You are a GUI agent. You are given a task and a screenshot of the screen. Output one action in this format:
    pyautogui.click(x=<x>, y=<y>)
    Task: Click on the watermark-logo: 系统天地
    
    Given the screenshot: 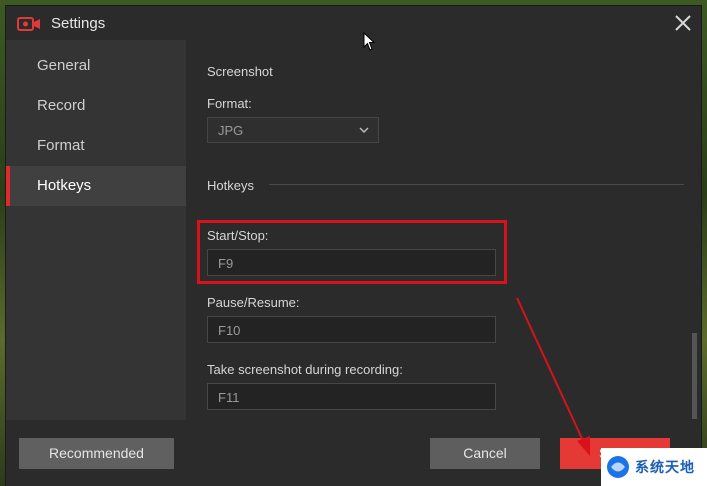 What is the action you would take?
    pyautogui.click(x=654, y=467)
    